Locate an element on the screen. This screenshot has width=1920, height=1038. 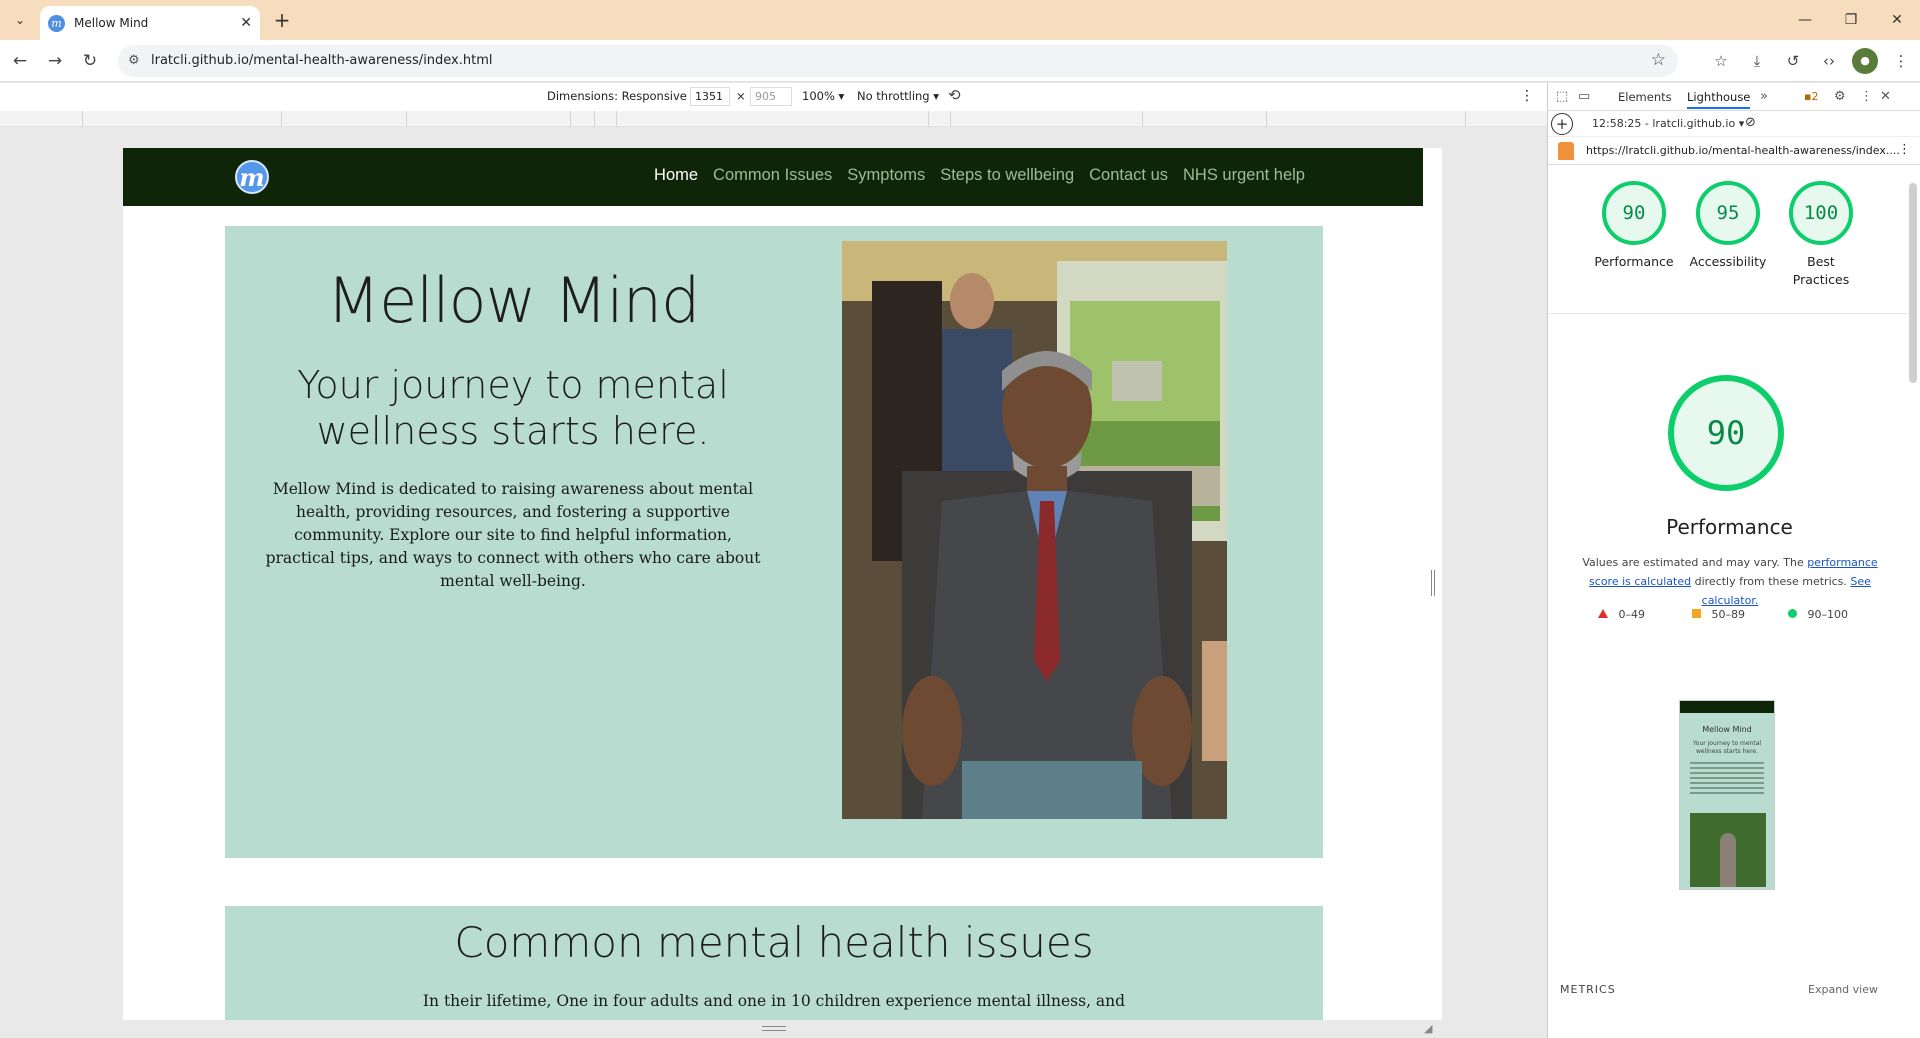
desc-text: directly from these metrics. is located at coordinates (1771, 581).